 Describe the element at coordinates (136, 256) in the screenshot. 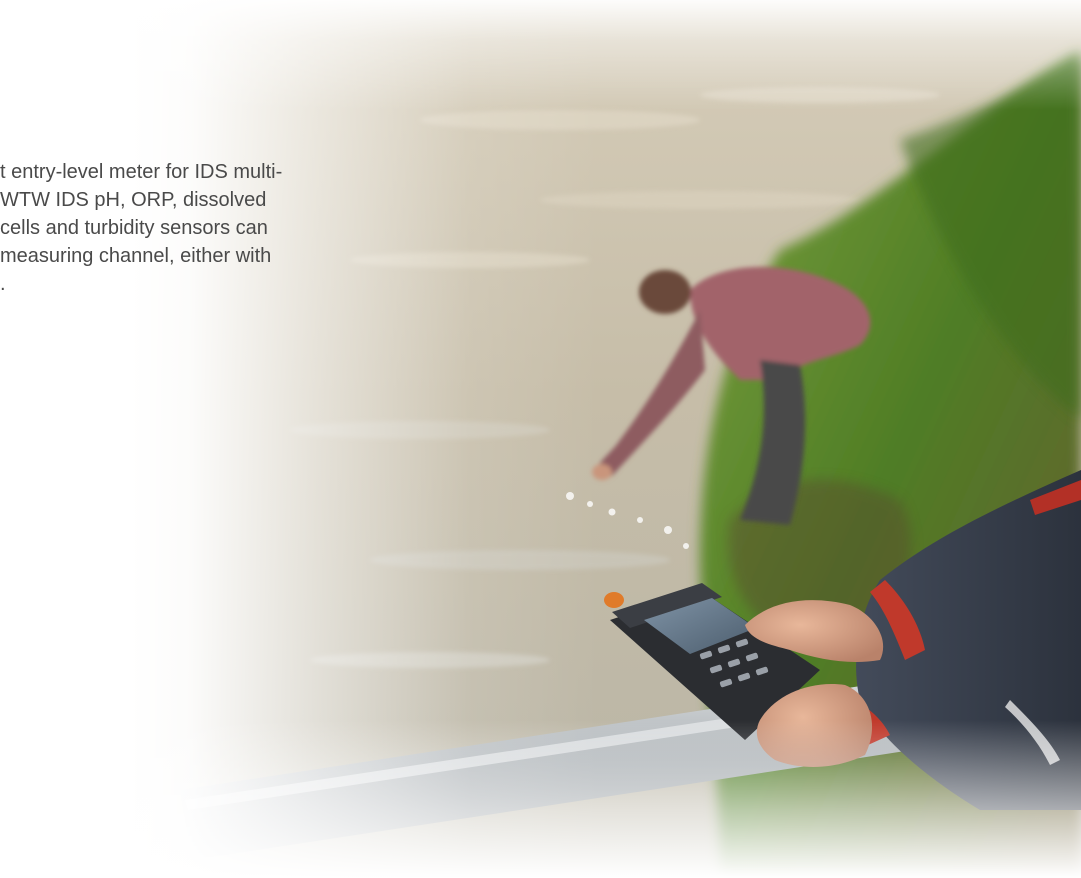

I see `description-line: measuring channel, either with` at that location.